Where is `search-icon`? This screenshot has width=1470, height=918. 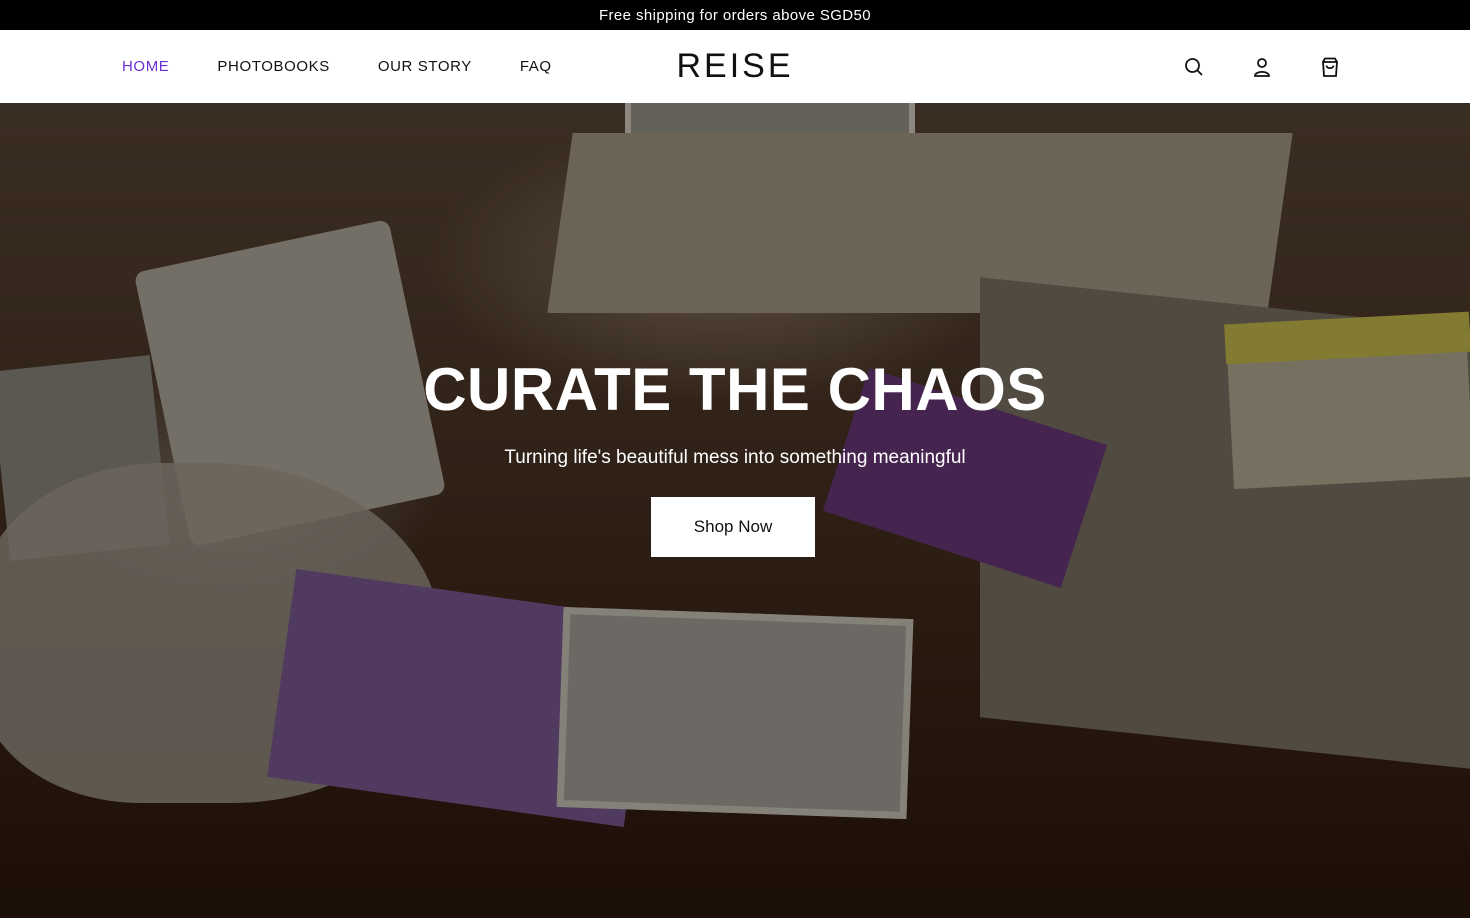 search-icon is located at coordinates (1194, 67).